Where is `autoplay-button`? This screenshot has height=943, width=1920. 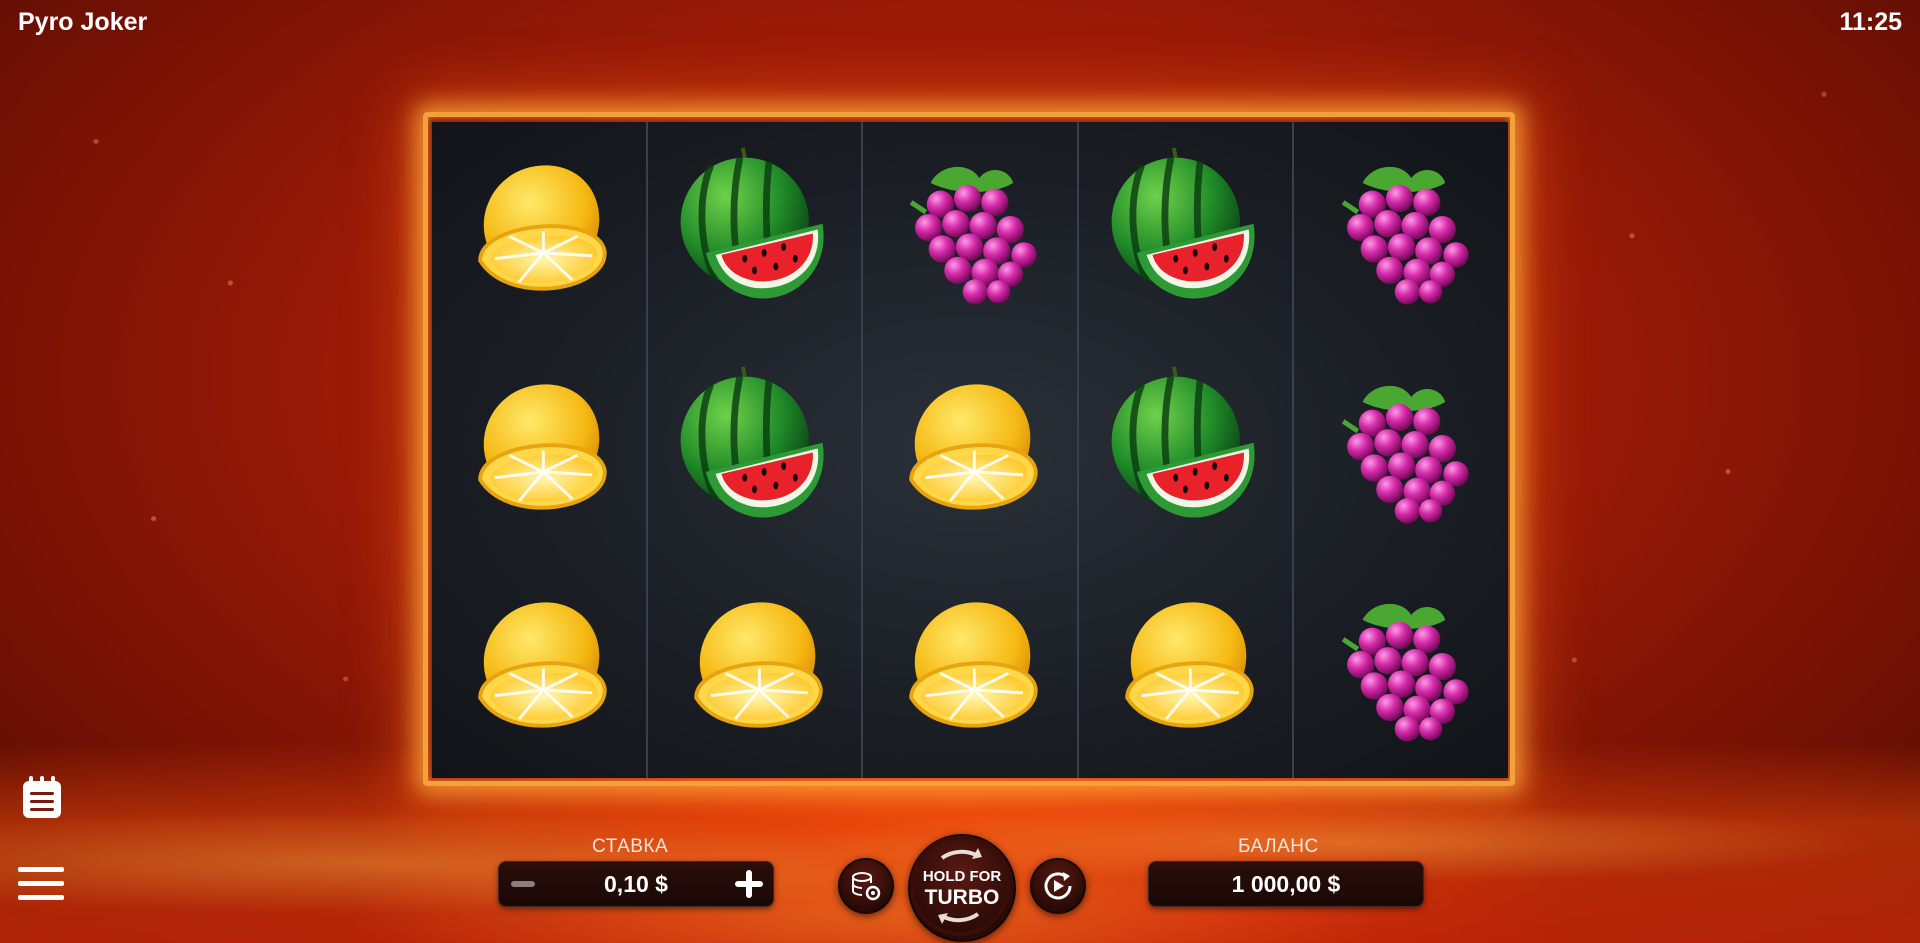
autoplay-button is located at coordinates (1058, 886).